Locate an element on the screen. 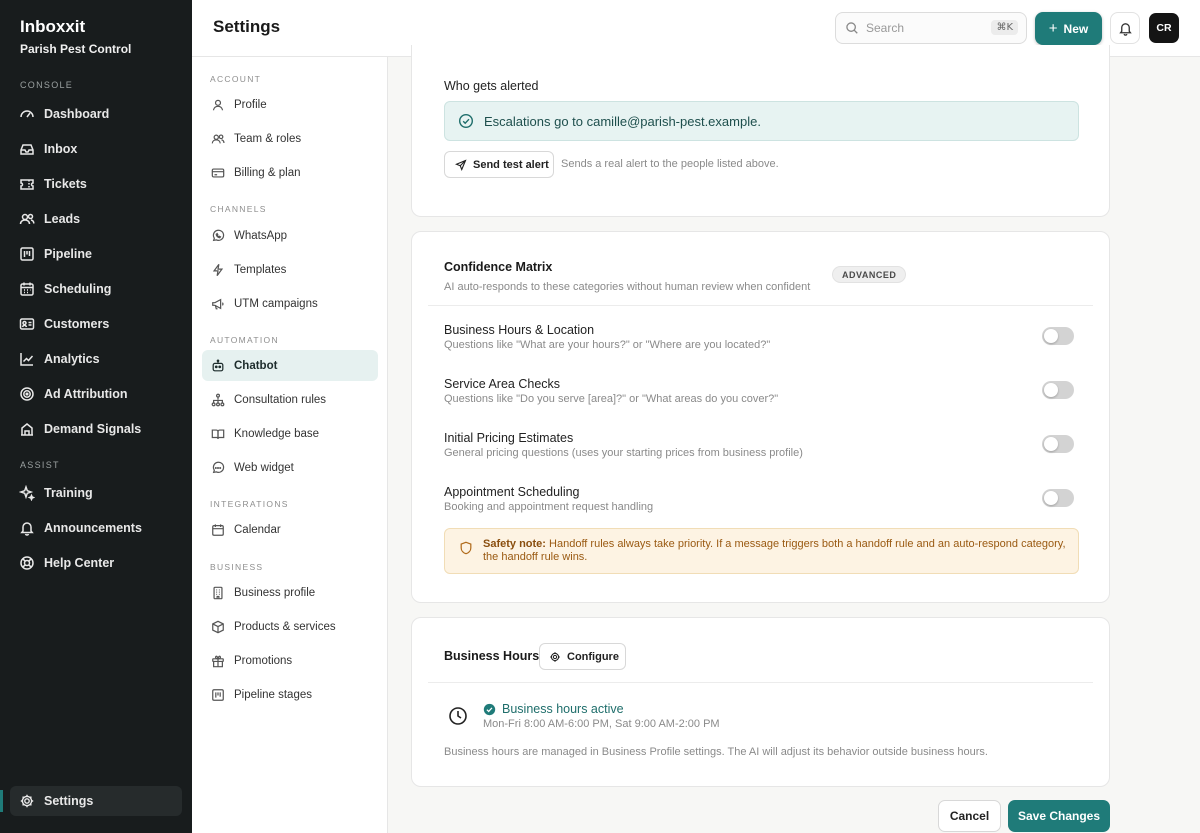 The width and height of the screenshot is (1200, 833). settings-item-label: Web widget is located at coordinates (264, 467).